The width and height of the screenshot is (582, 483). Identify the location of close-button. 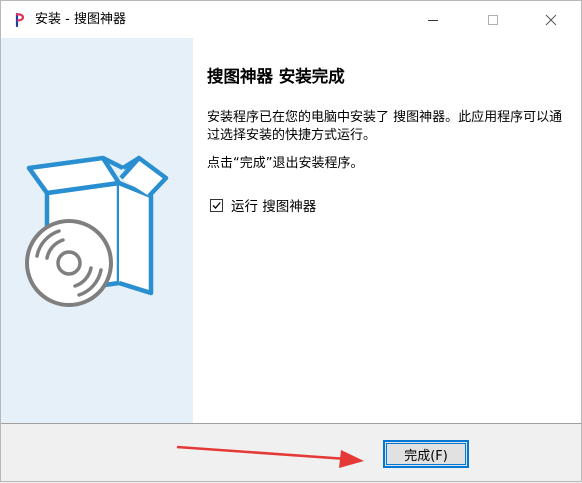
(551, 19).